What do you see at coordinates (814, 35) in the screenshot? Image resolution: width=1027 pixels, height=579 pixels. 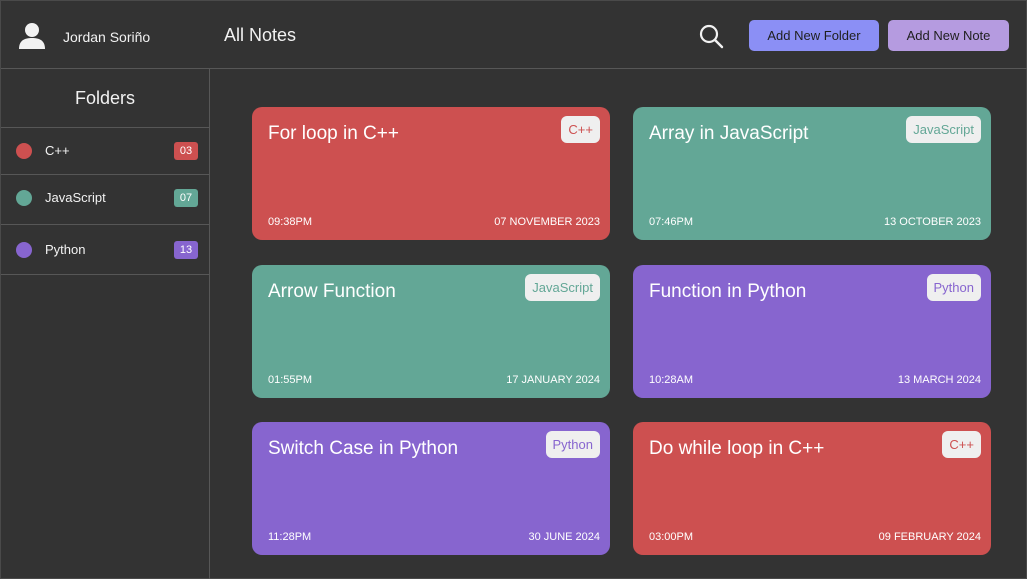 I see `add-new-folder-button: Add New Folder` at bounding box center [814, 35].